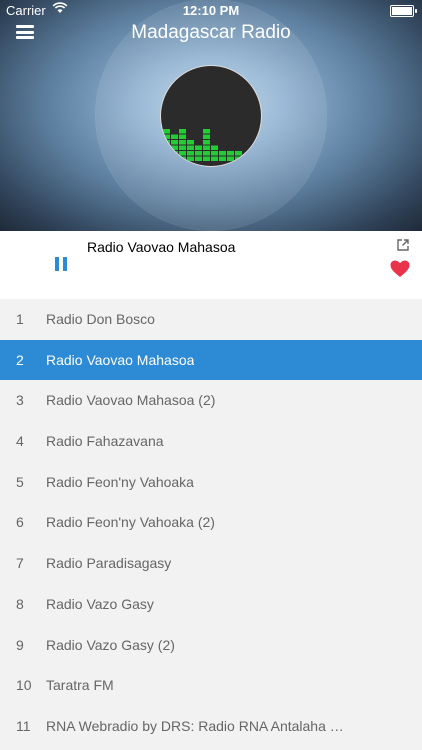 Image resolution: width=422 pixels, height=750 pixels. Describe the element at coordinates (211, 563) in the screenshot. I see `station-row: 7 Radio Paradisagasy` at that location.